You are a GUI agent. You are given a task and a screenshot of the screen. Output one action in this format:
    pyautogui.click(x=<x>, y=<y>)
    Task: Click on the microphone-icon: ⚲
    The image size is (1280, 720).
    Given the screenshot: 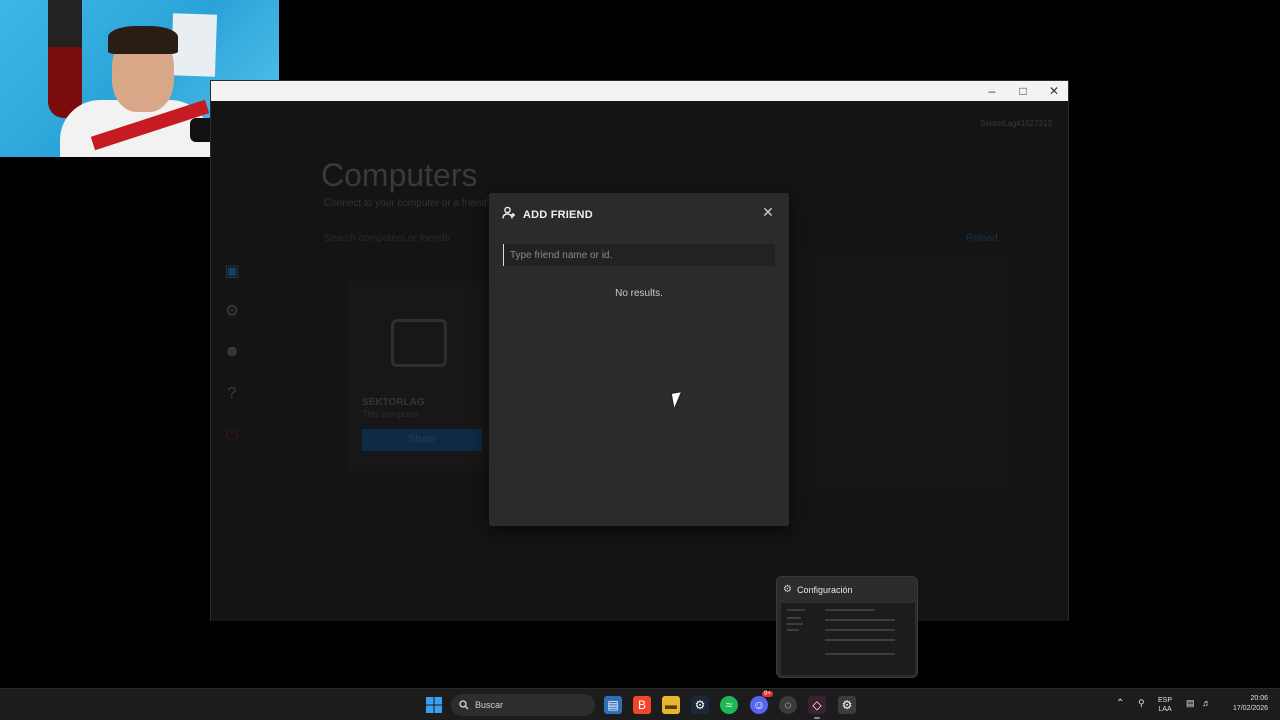 What is the action you would take?
    pyautogui.click(x=1141, y=703)
    